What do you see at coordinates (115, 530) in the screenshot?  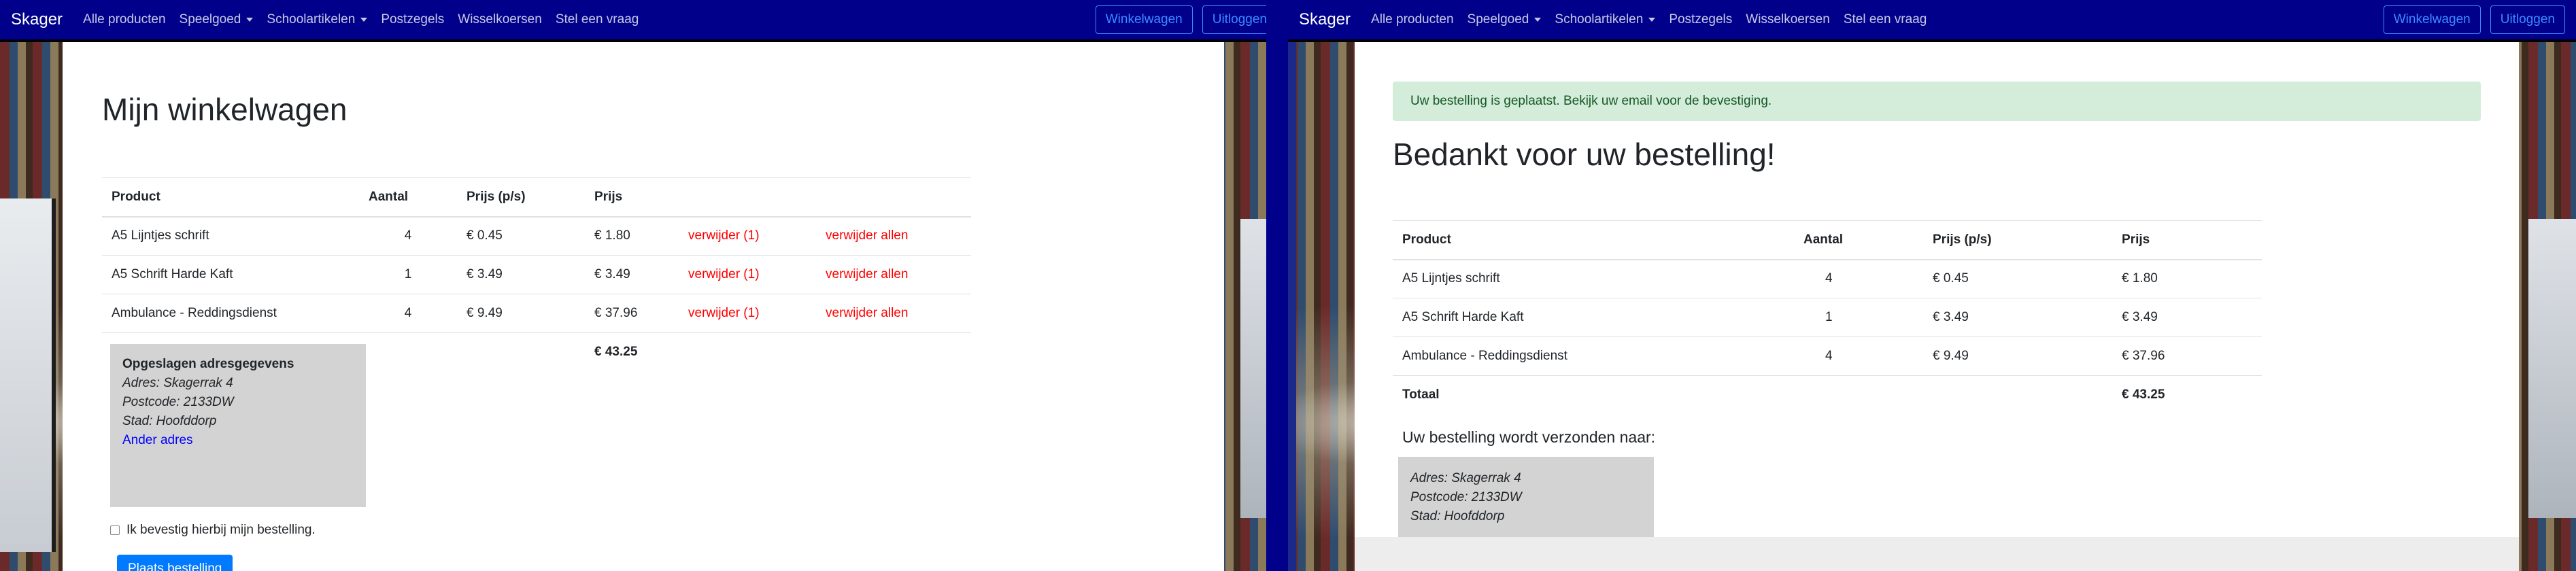 I see `confirm-checkbox` at bounding box center [115, 530].